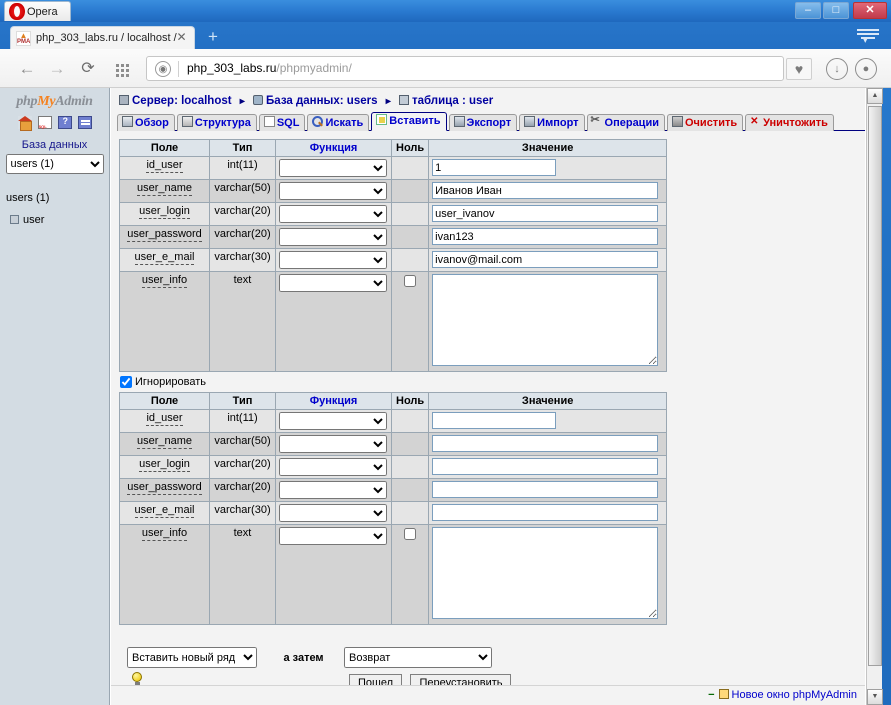 The height and width of the screenshot is (705, 891). I want to click on home-icon, so click(24, 123).